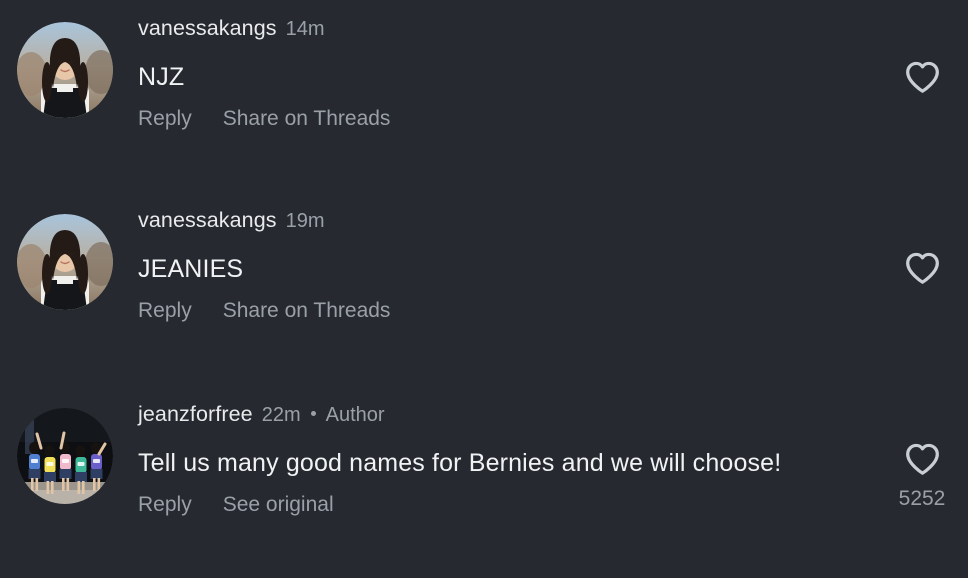  Describe the element at coordinates (305, 221) in the screenshot. I see `comment-timestamp: 19m` at that location.